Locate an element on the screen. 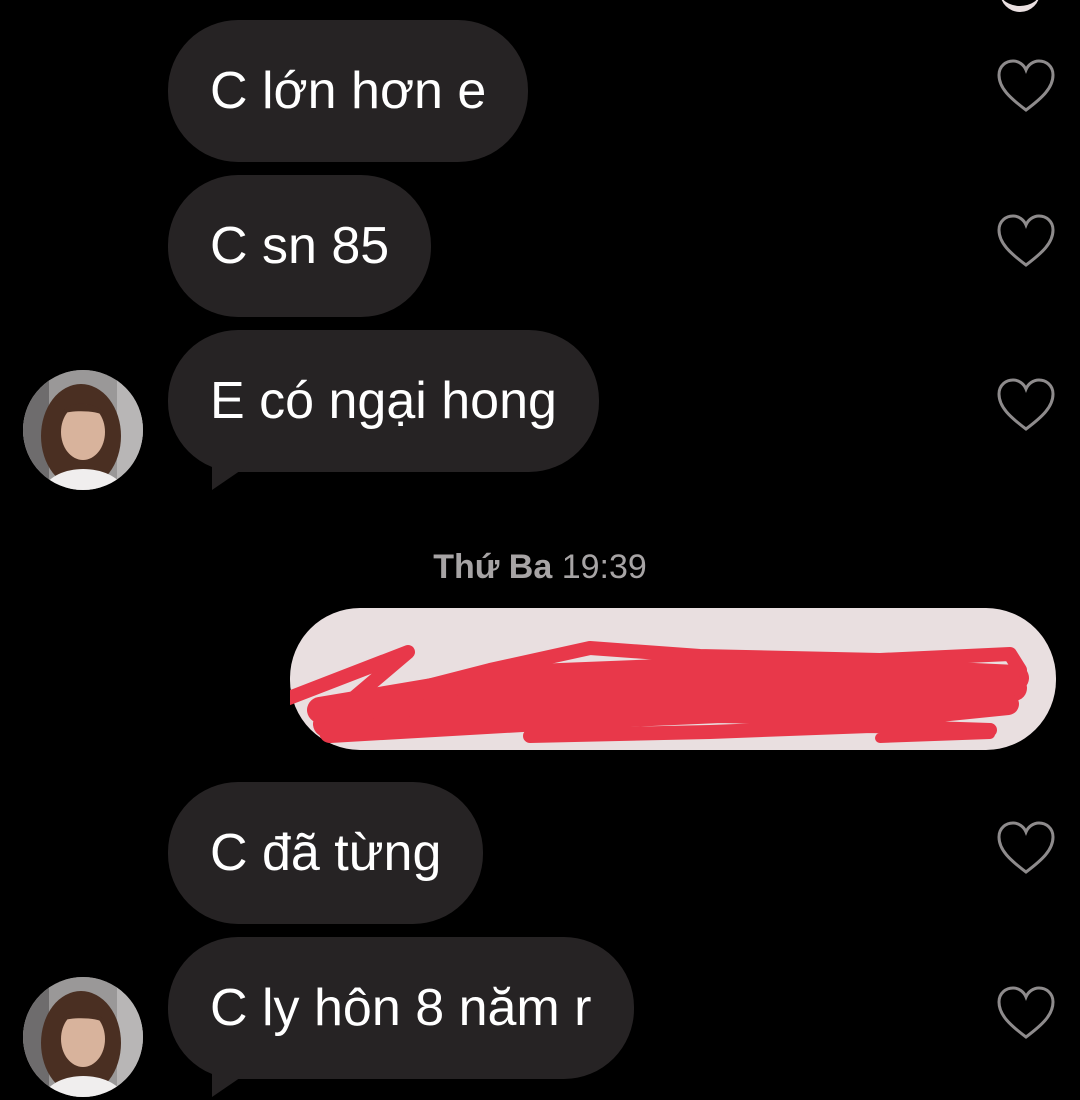  message-text: E có ngại hong is located at coordinates (383, 401).